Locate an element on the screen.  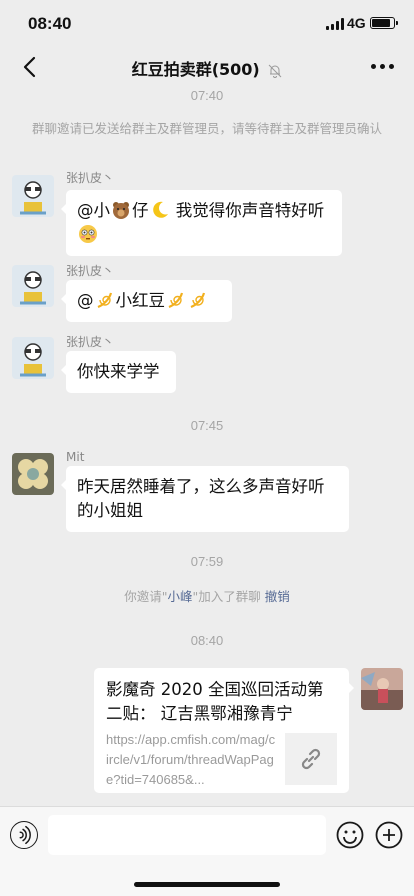
message-text: @ is located at coordinates (85, 300).